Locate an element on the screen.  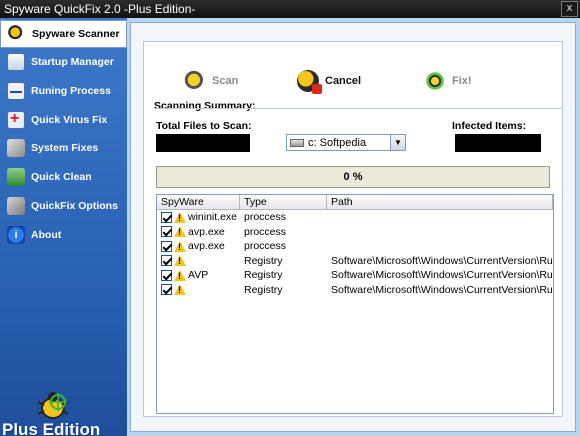
column-header-path: Path is located at coordinates (440, 202).